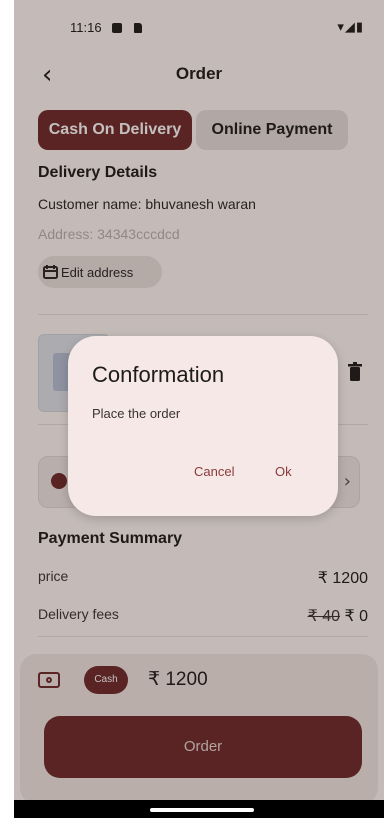 This screenshot has height=818, width=385. What do you see at coordinates (214, 472) in the screenshot?
I see `cancel-button: Cancel` at bounding box center [214, 472].